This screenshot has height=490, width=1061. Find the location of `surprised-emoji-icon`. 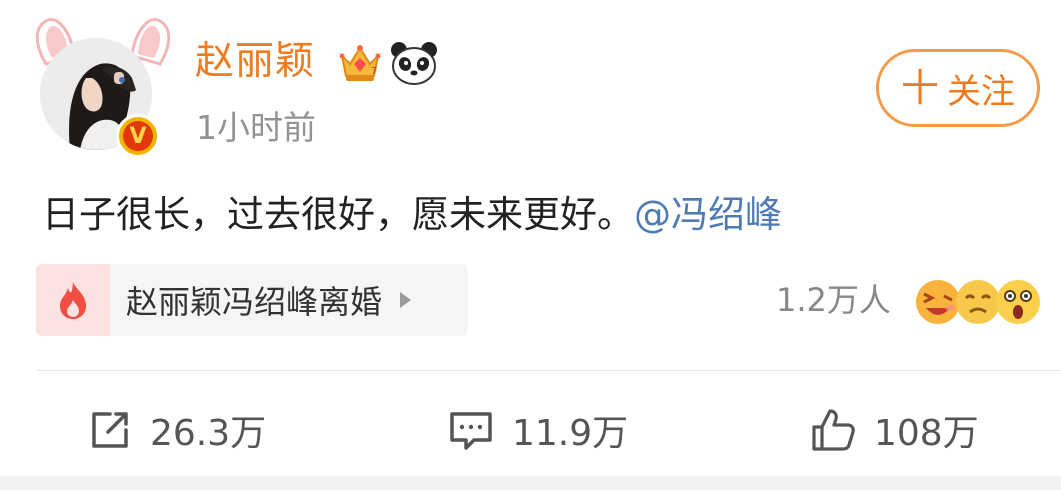

surprised-emoji-icon is located at coordinates (1018, 302).